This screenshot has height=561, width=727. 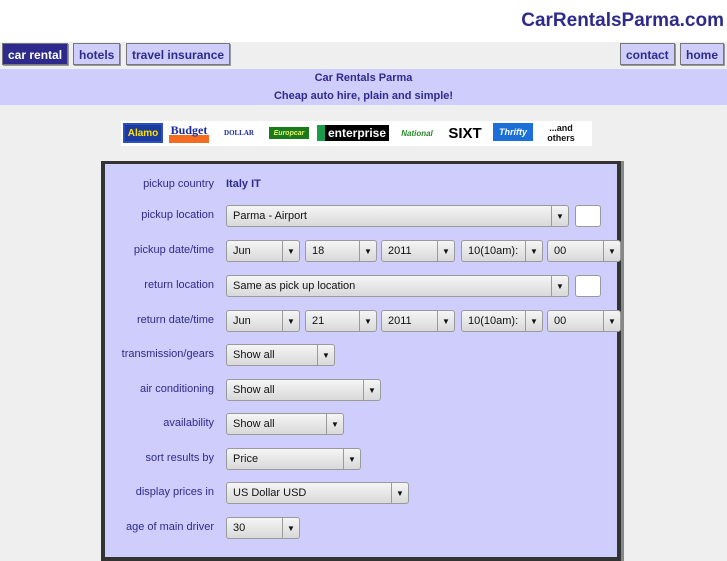 I want to click on pickup-location-value: Parma - Airport, so click(x=270, y=216).